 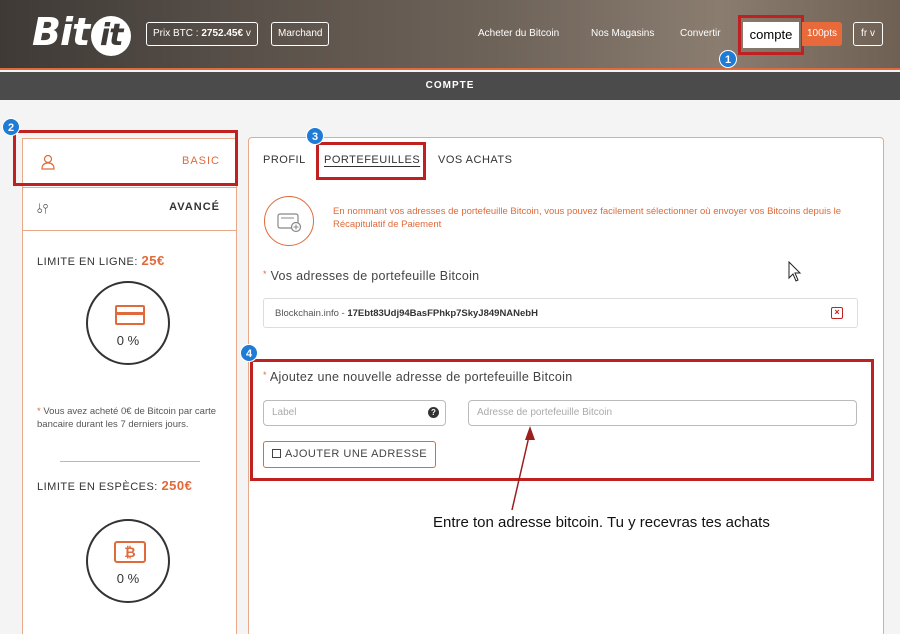 What do you see at coordinates (795, 271) in the screenshot?
I see `mouse-cursor-icon` at bounding box center [795, 271].